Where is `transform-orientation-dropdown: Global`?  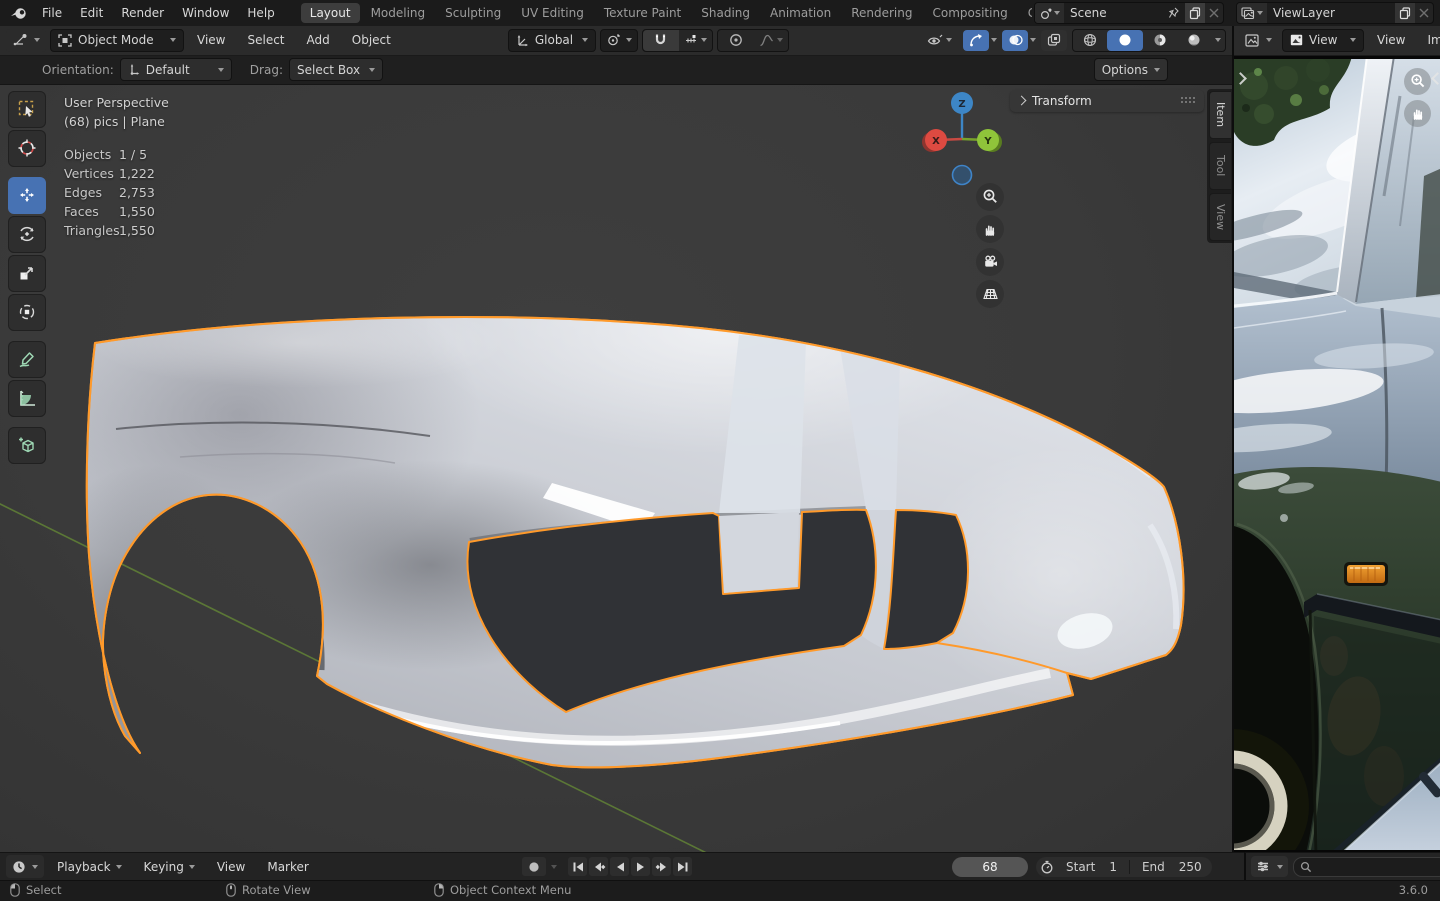 transform-orientation-dropdown: Global is located at coordinates (551, 40).